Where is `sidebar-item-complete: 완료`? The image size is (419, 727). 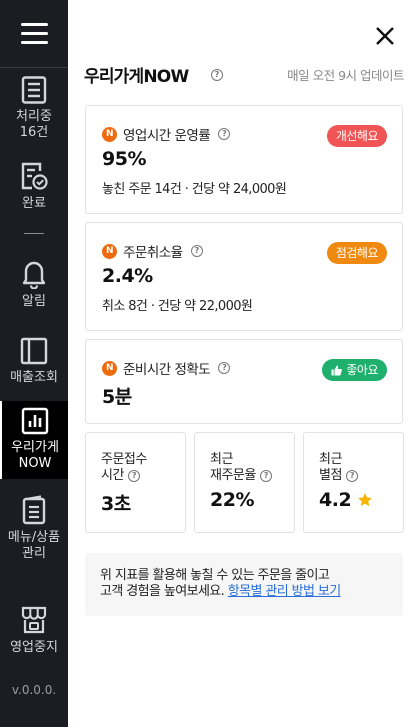
sidebar-item-complete: 완료 is located at coordinates (34, 186).